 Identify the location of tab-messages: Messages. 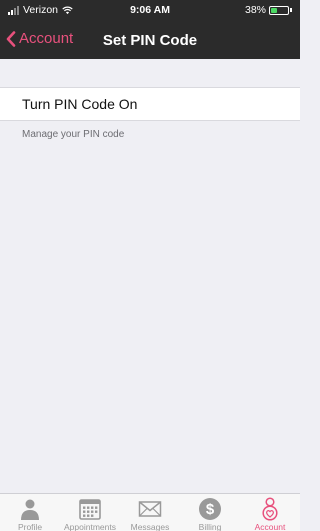
(150, 512).